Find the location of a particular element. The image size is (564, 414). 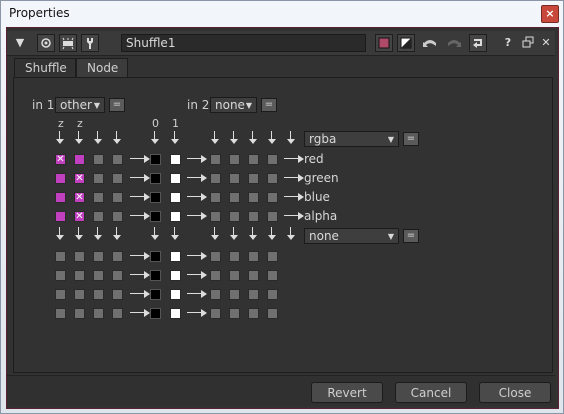

in2-select: none ▼ is located at coordinates (233, 105).